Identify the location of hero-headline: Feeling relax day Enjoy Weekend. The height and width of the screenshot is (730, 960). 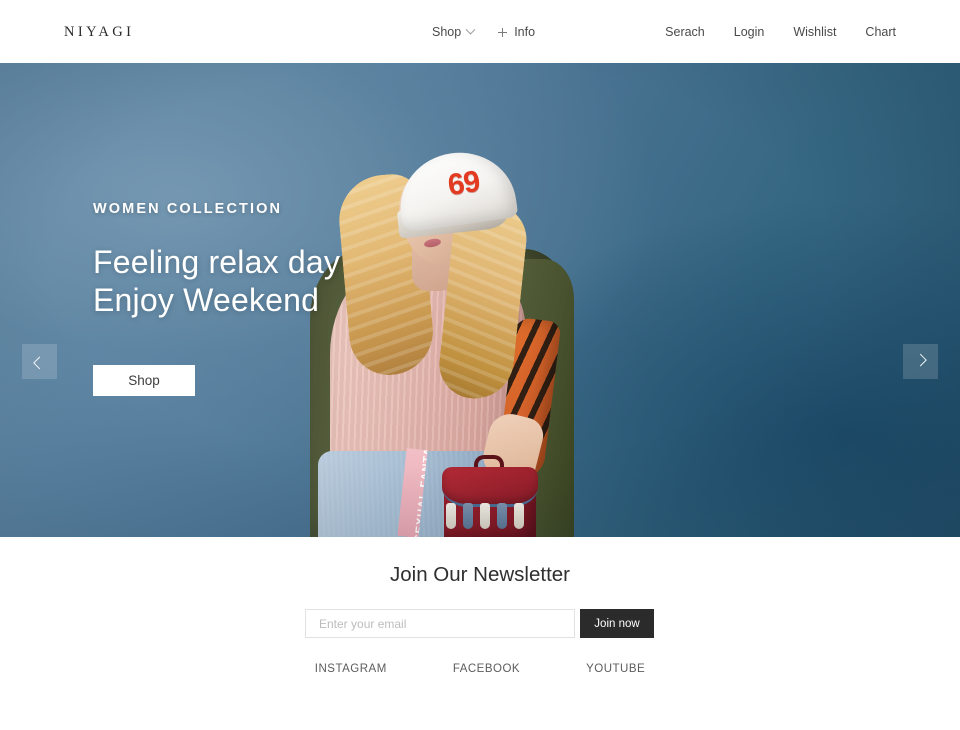
(258, 281).